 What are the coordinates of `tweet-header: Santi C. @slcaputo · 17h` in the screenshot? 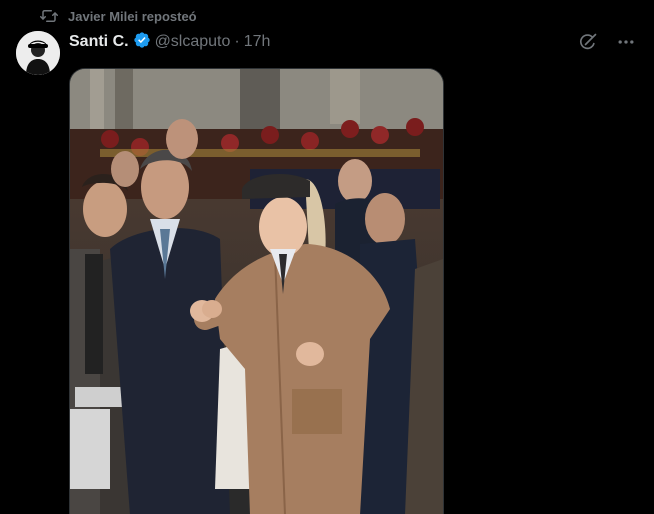 It's located at (169, 42).